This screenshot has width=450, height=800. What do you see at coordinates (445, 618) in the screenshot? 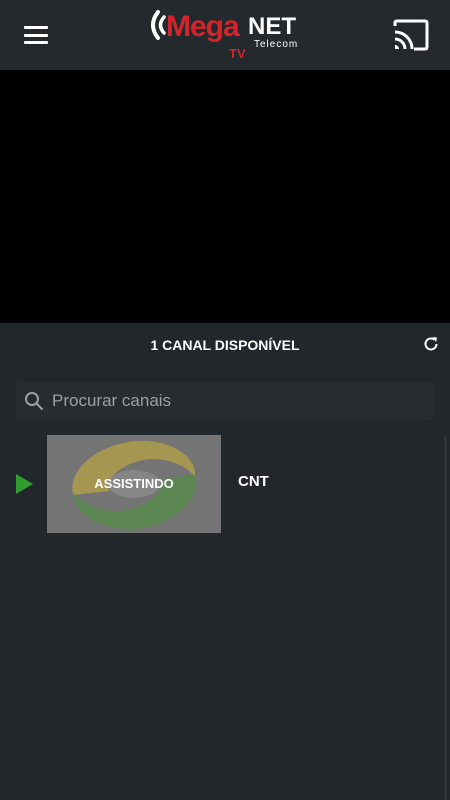
I see `channel-list-scrollbar` at bounding box center [445, 618].